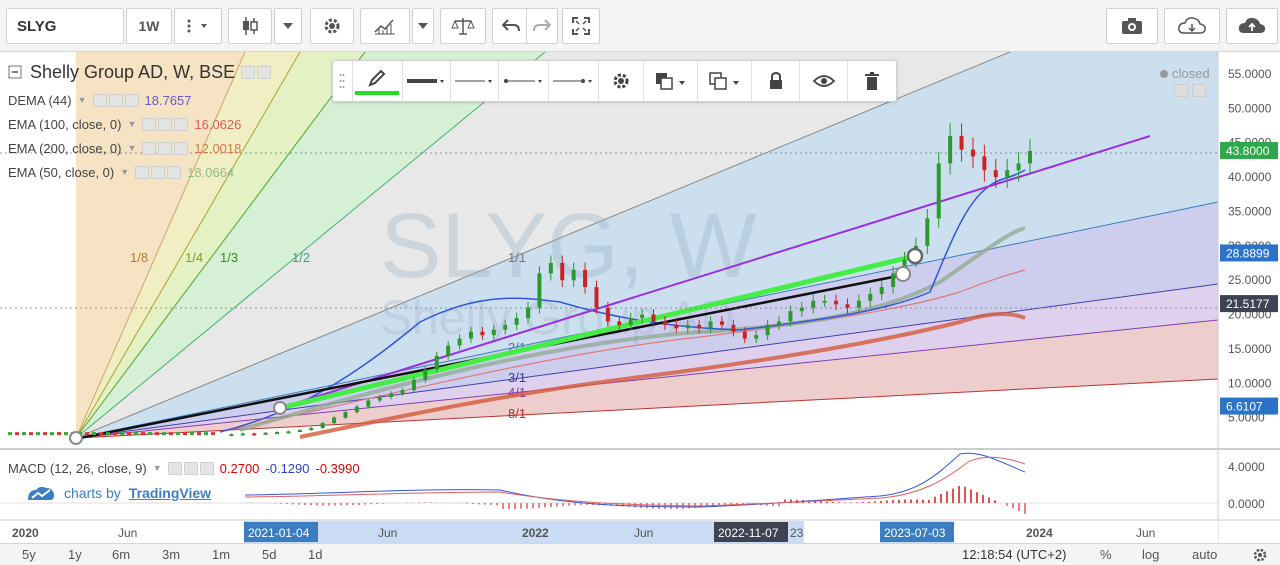 The image size is (1280, 565). What do you see at coordinates (133, 71) in the screenshot?
I see `series-title: Shelly Group AD, W, BSE` at bounding box center [133, 71].